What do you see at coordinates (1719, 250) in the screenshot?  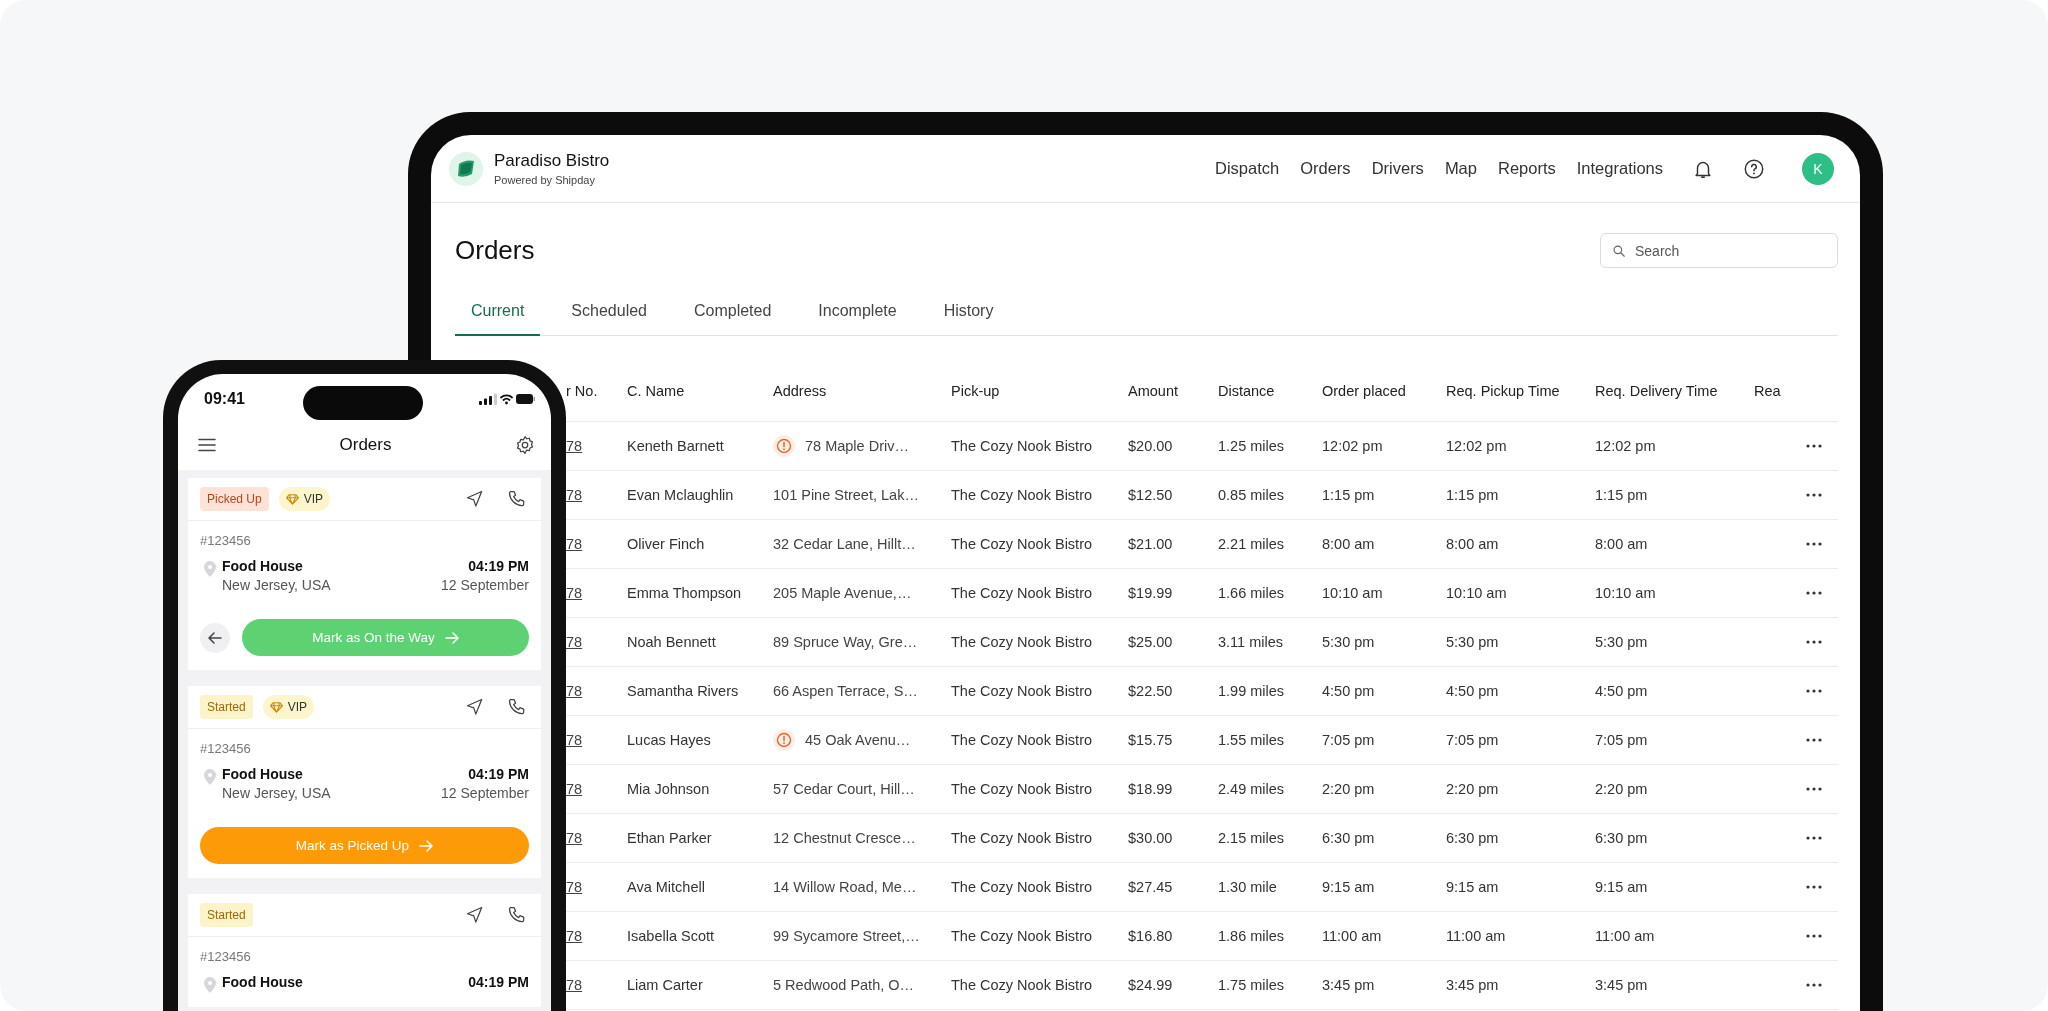 I see `search-field: Search` at bounding box center [1719, 250].